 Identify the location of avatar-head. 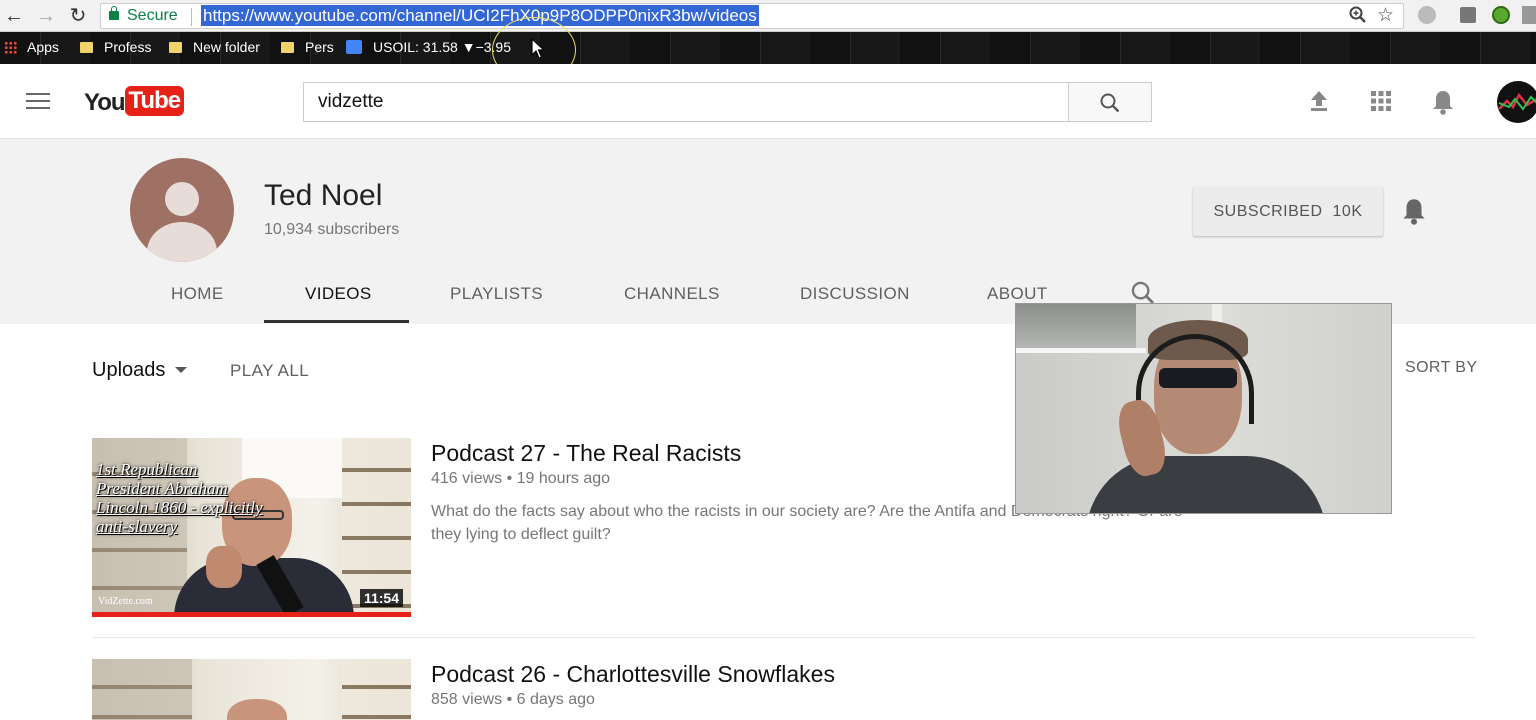
(182, 199).